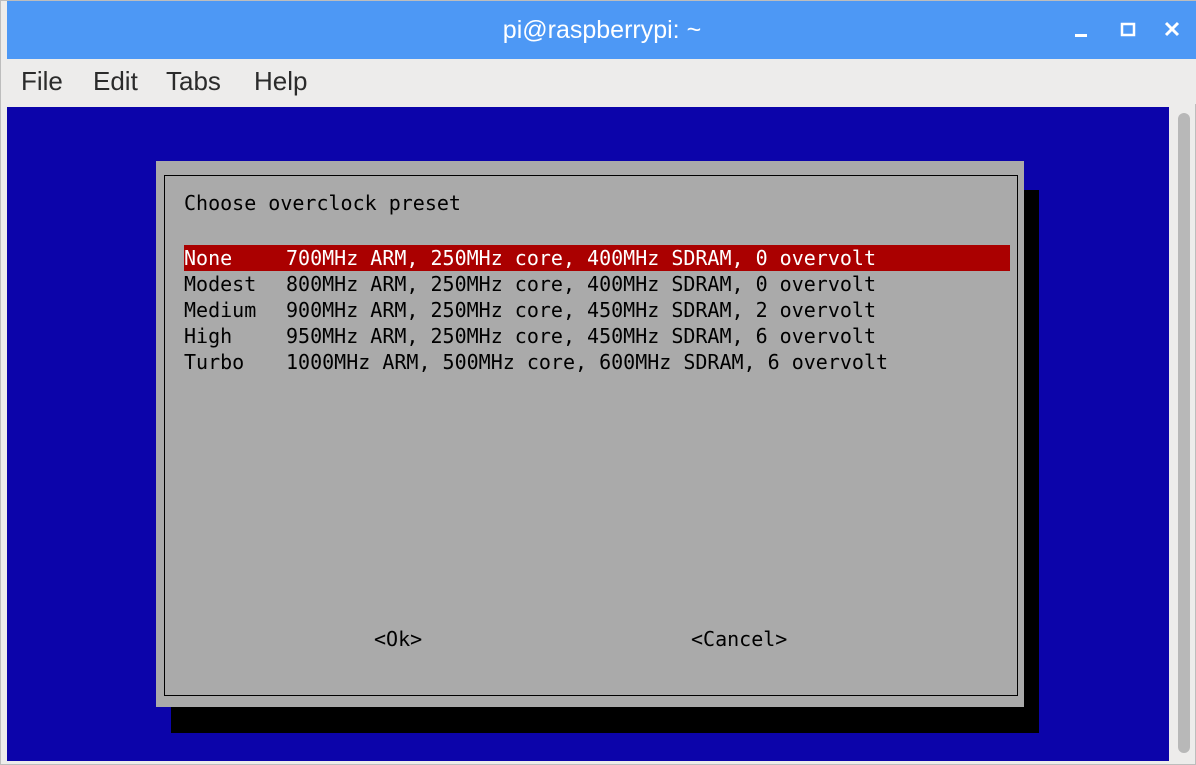 The image size is (1196, 765). What do you see at coordinates (42, 81) in the screenshot?
I see `menu-file: File` at bounding box center [42, 81].